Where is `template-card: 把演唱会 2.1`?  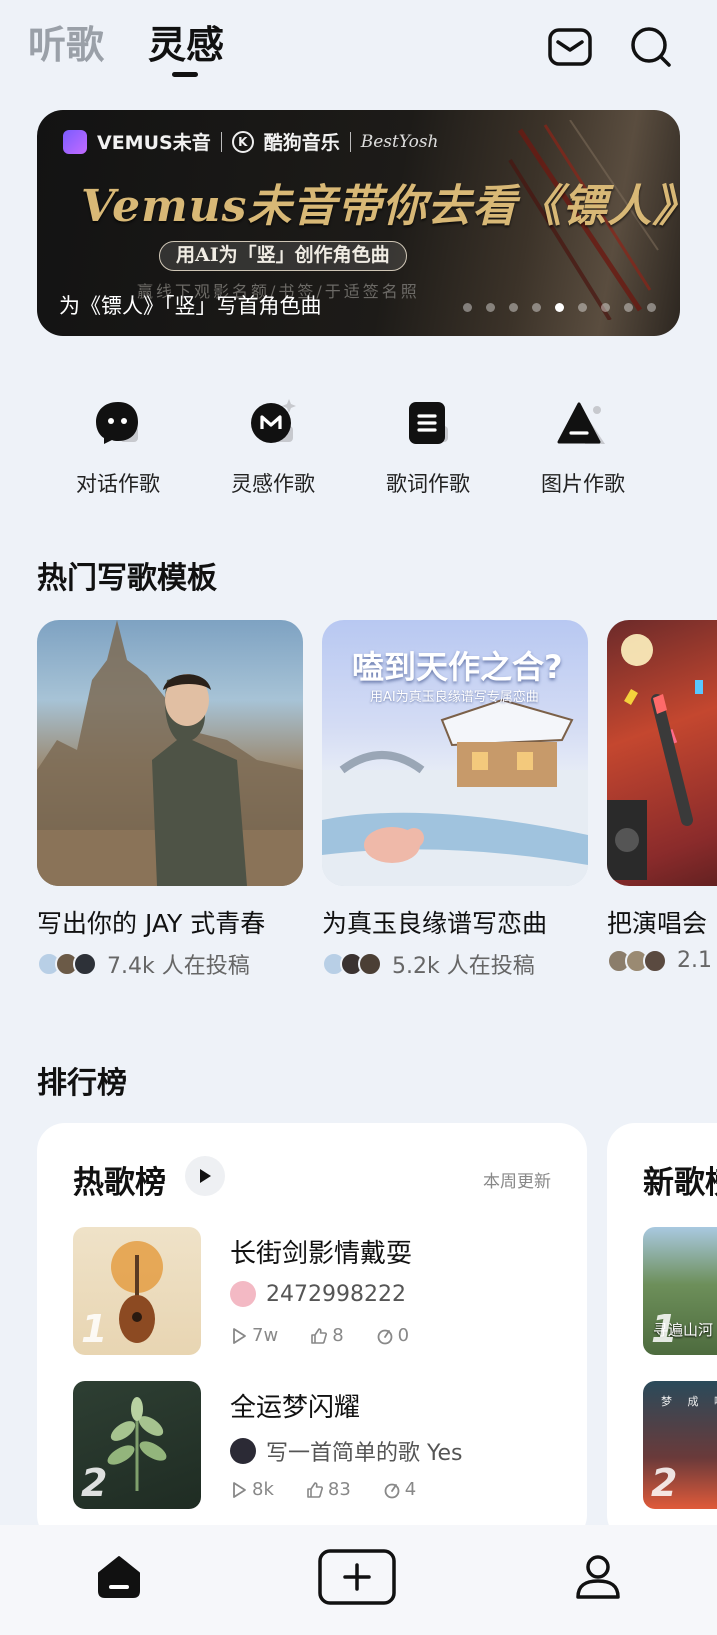 template-card: 把演唱会 2.1 is located at coordinates (662, 796).